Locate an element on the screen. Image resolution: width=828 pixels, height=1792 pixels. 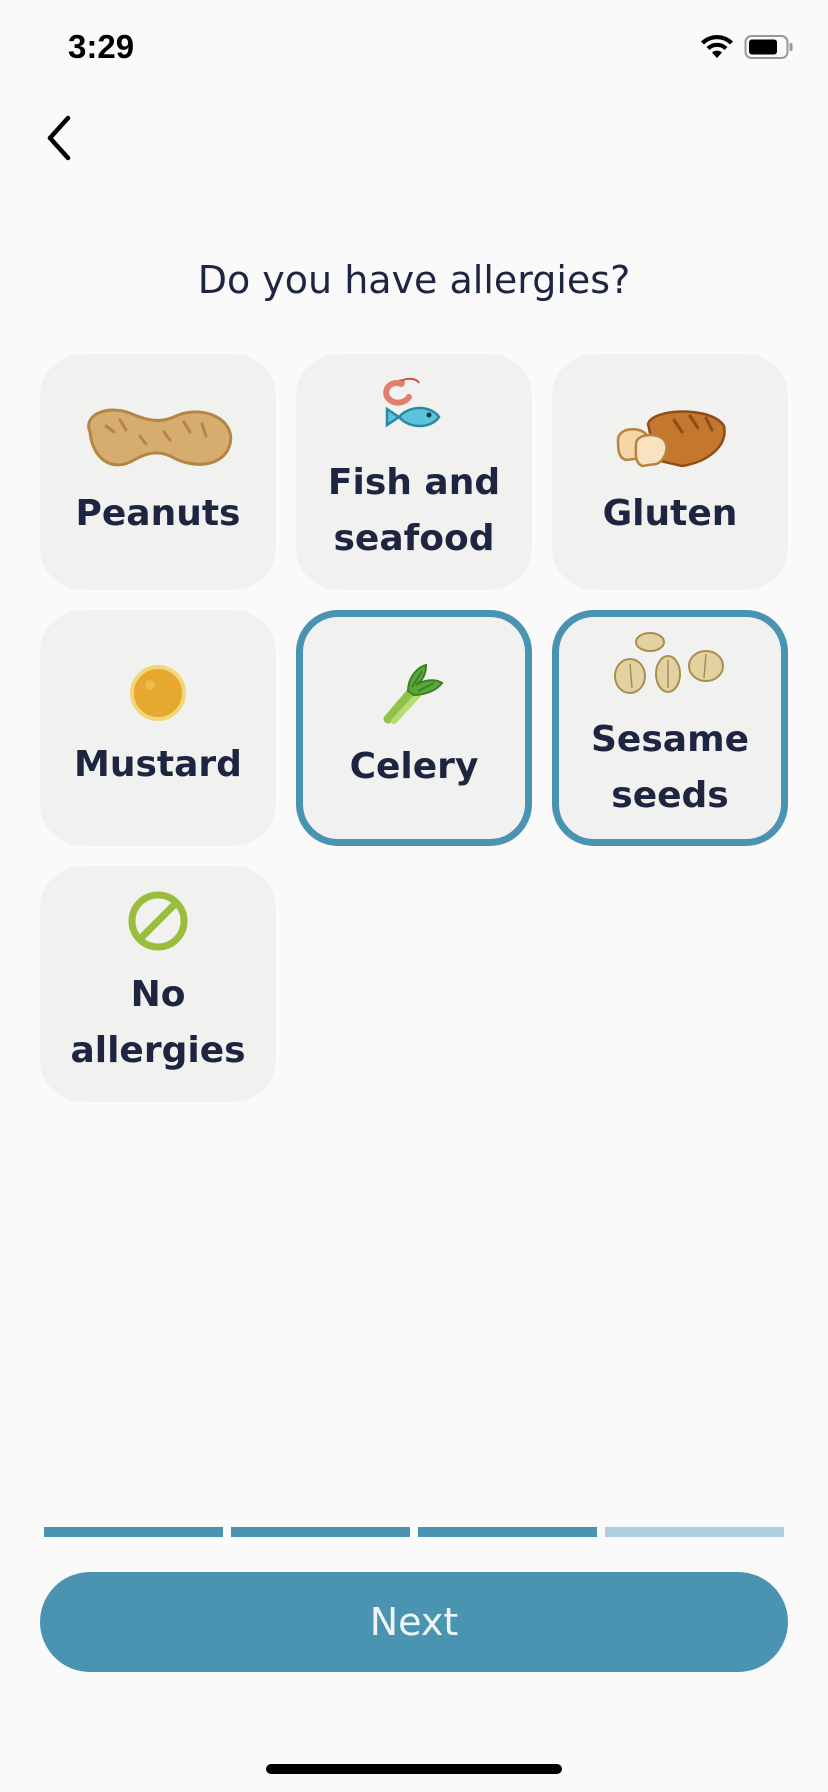
option-sesame-seeds: Sesame seeds is located at coordinates (670, 728).